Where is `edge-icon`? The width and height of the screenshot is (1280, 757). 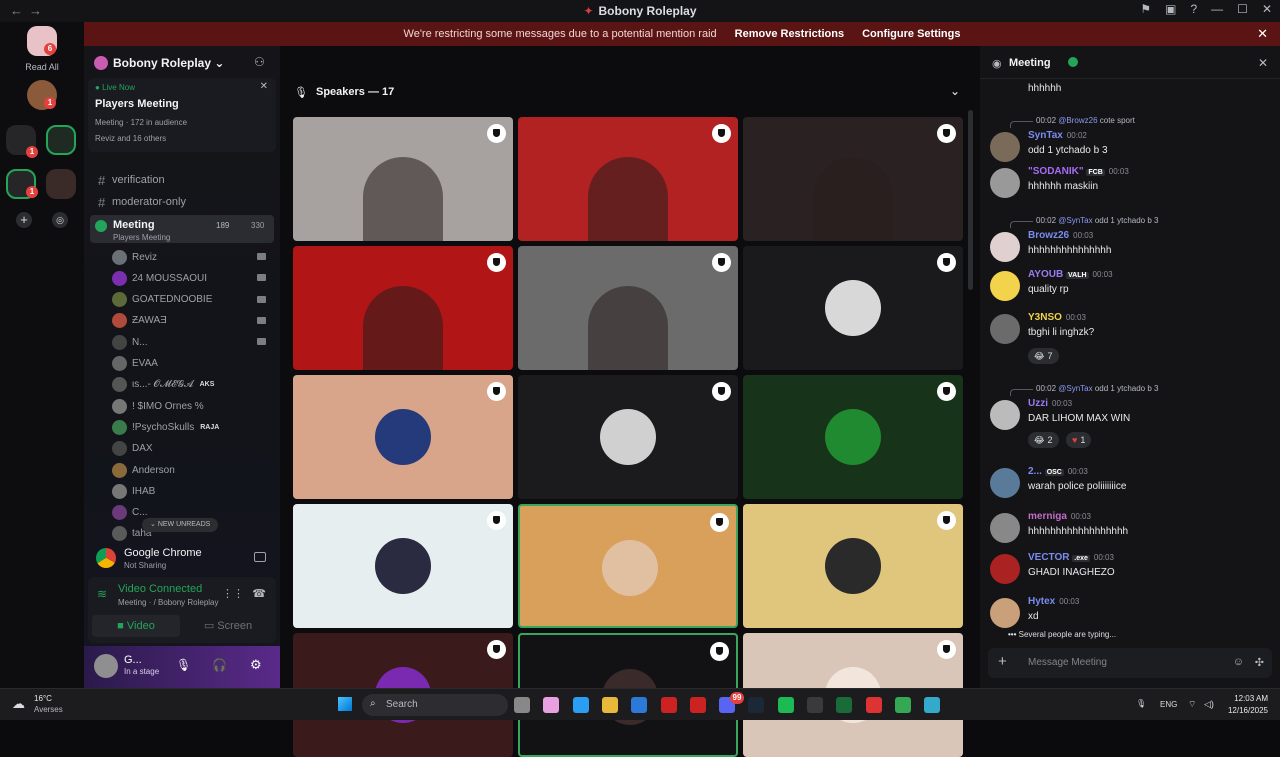
edge-icon is located at coordinates (580, 705).